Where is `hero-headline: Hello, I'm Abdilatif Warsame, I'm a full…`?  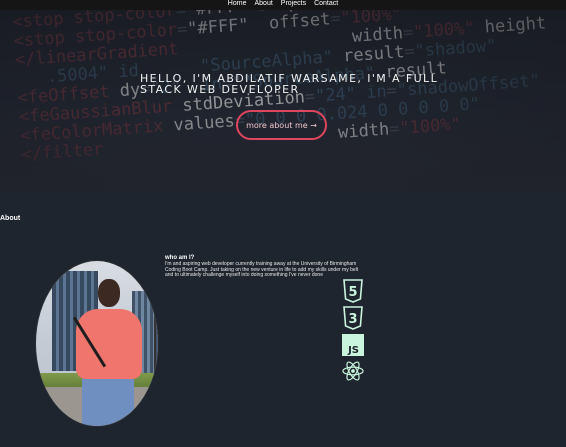 hero-headline: Hello, I'm Abdilatif Warsame, I'm a full… is located at coordinates (289, 84).